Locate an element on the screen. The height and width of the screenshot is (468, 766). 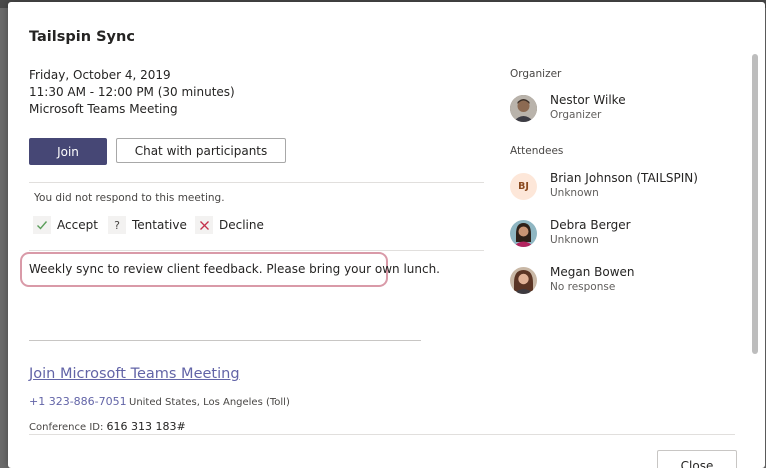
accept-label: Accept is located at coordinates (77, 225).